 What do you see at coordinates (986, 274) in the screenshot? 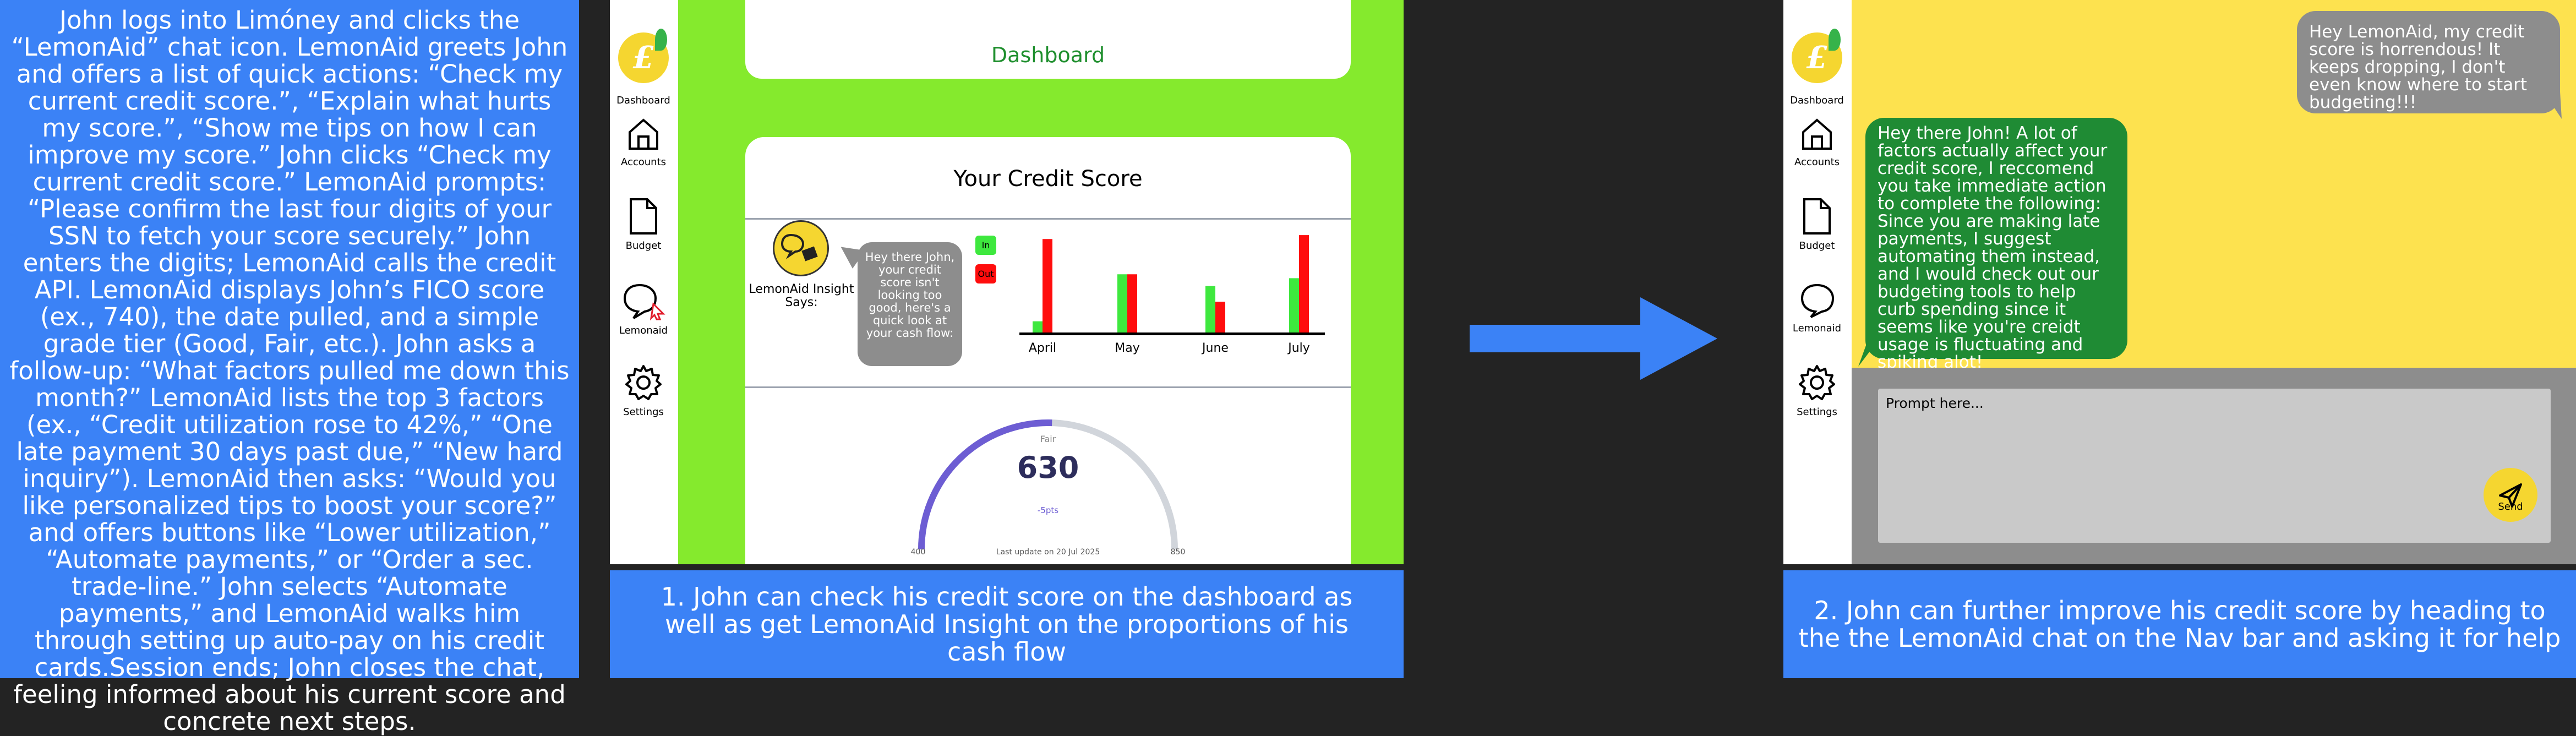
I see `legend-out: Out` at bounding box center [986, 274].